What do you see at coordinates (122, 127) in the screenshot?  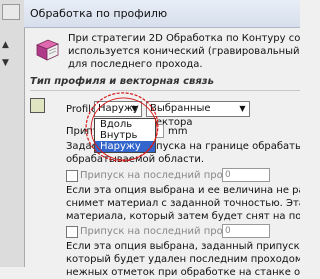 I see `annotation-circle-overlay` at bounding box center [122, 127].